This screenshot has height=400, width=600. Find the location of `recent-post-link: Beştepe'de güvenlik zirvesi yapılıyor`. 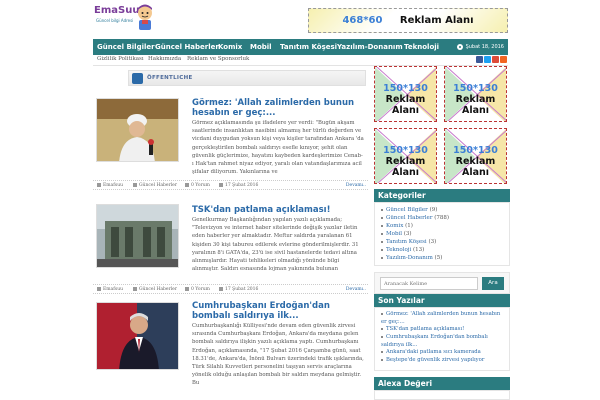

recent-post-link: Beştepe'de güvenlik zirvesi yapılıyor is located at coordinates (444, 361).